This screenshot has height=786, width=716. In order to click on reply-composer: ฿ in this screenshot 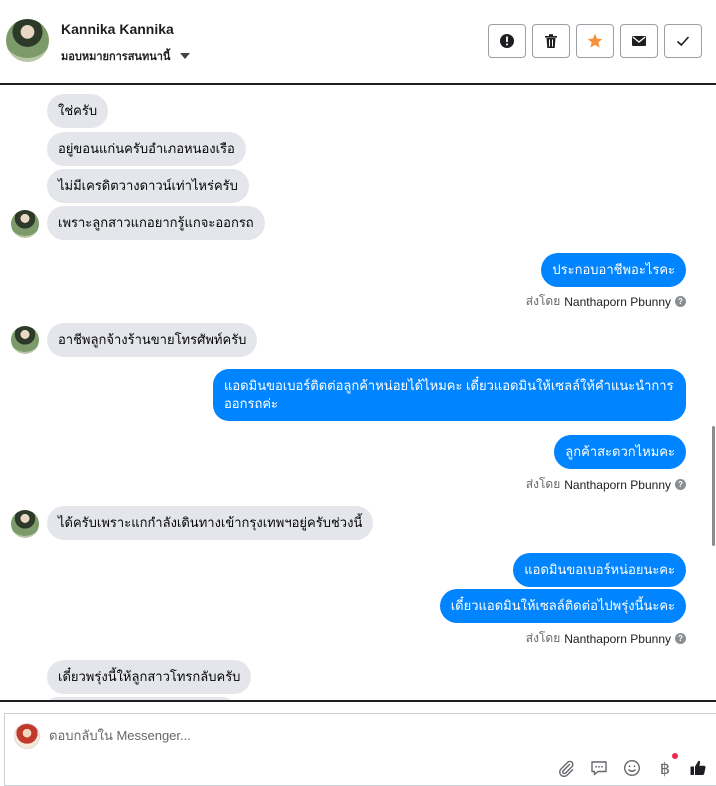, I will do `click(360, 749)`.